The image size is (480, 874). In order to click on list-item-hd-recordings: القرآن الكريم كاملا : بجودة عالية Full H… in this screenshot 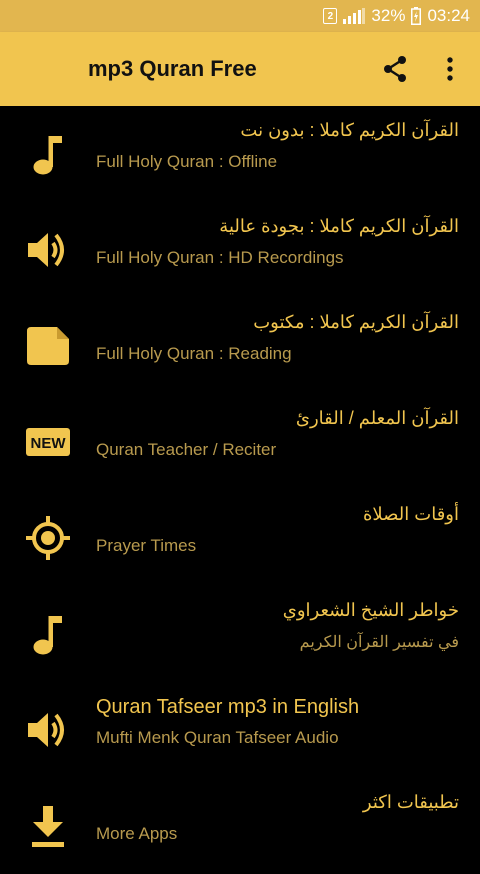, I will do `click(240, 250)`.